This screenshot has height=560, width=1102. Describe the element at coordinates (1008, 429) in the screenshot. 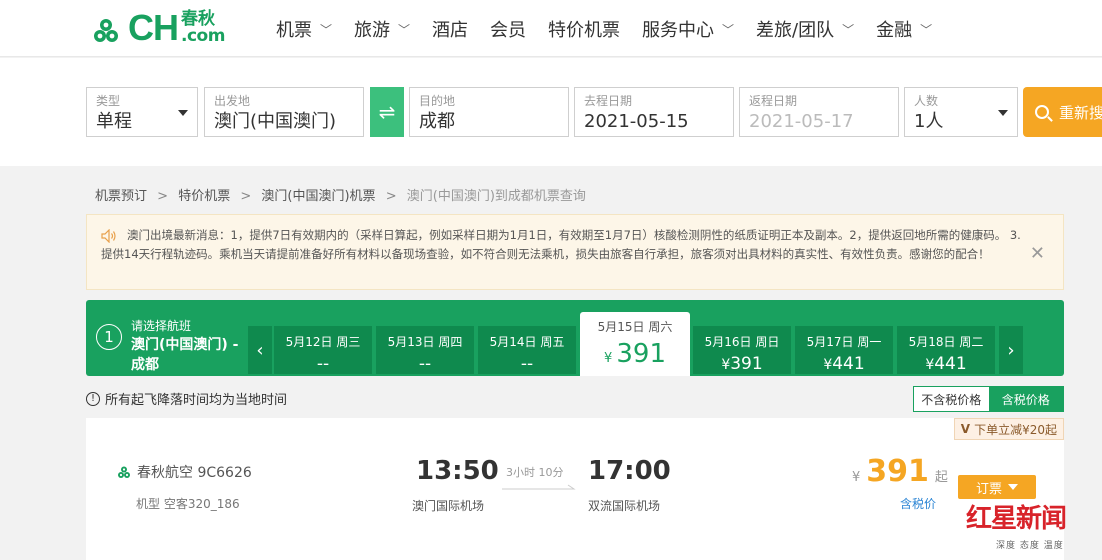

I see `promo-badge: V 下单立减¥20起` at that location.